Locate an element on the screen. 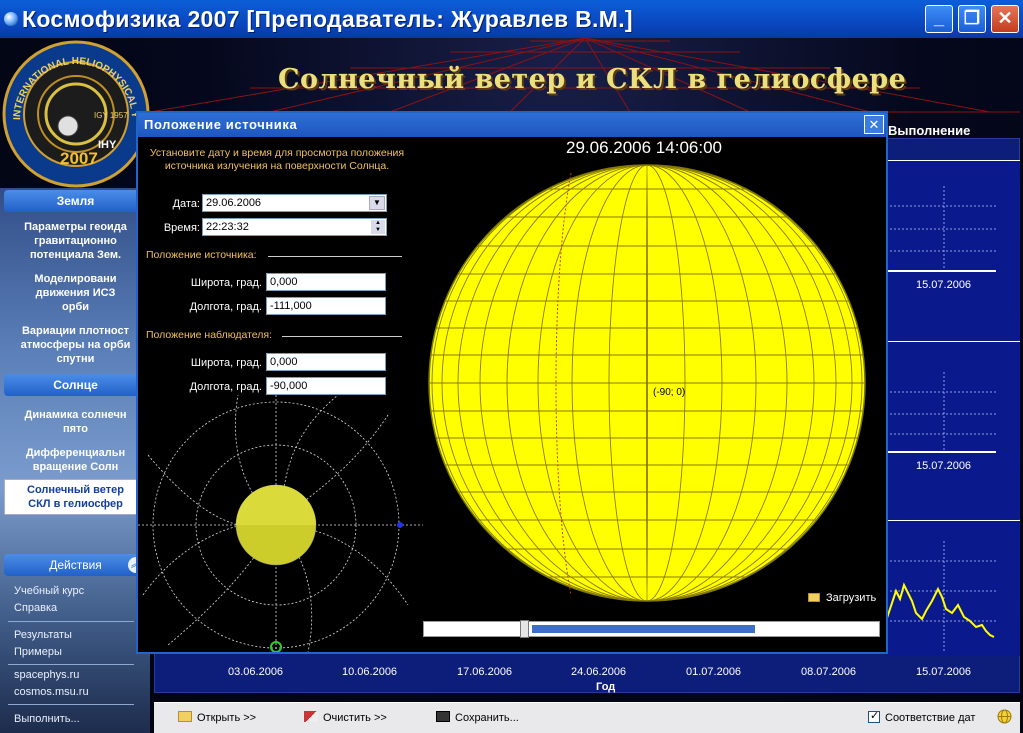 This screenshot has width=1023, height=733. main-heading: Солнечный ветер и СКЛ в гелиосфере is located at coordinates (592, 79).